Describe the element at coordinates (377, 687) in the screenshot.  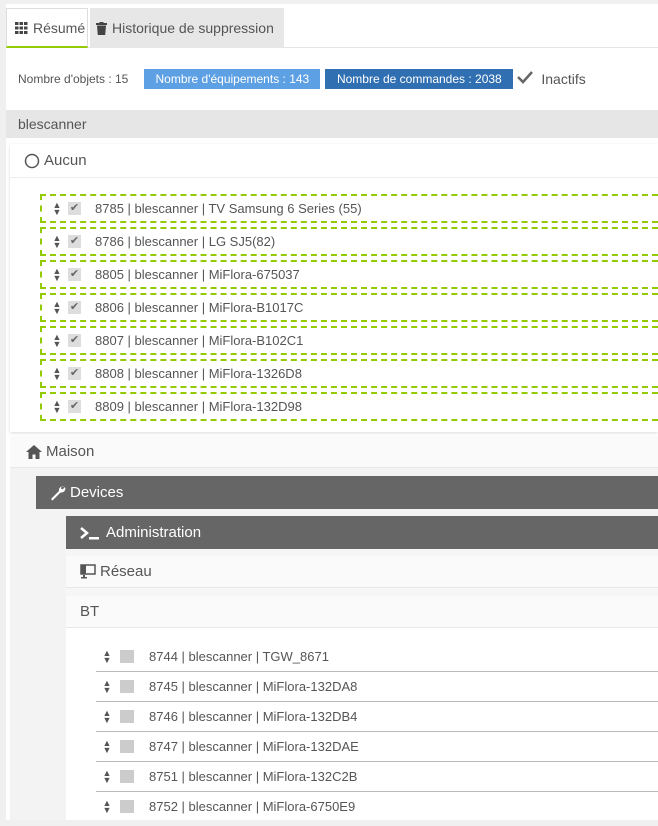
I see `list-item: ▲ ▼ 8745 | blescanner | MiFlora-132DA8` at that location.